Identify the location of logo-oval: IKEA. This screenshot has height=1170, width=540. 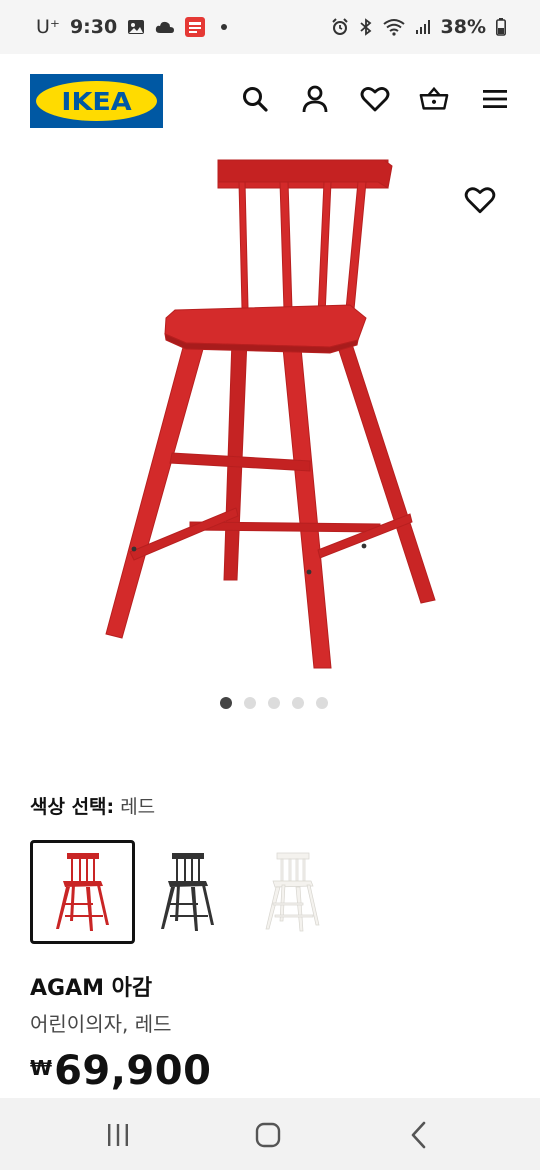
(96, 101).